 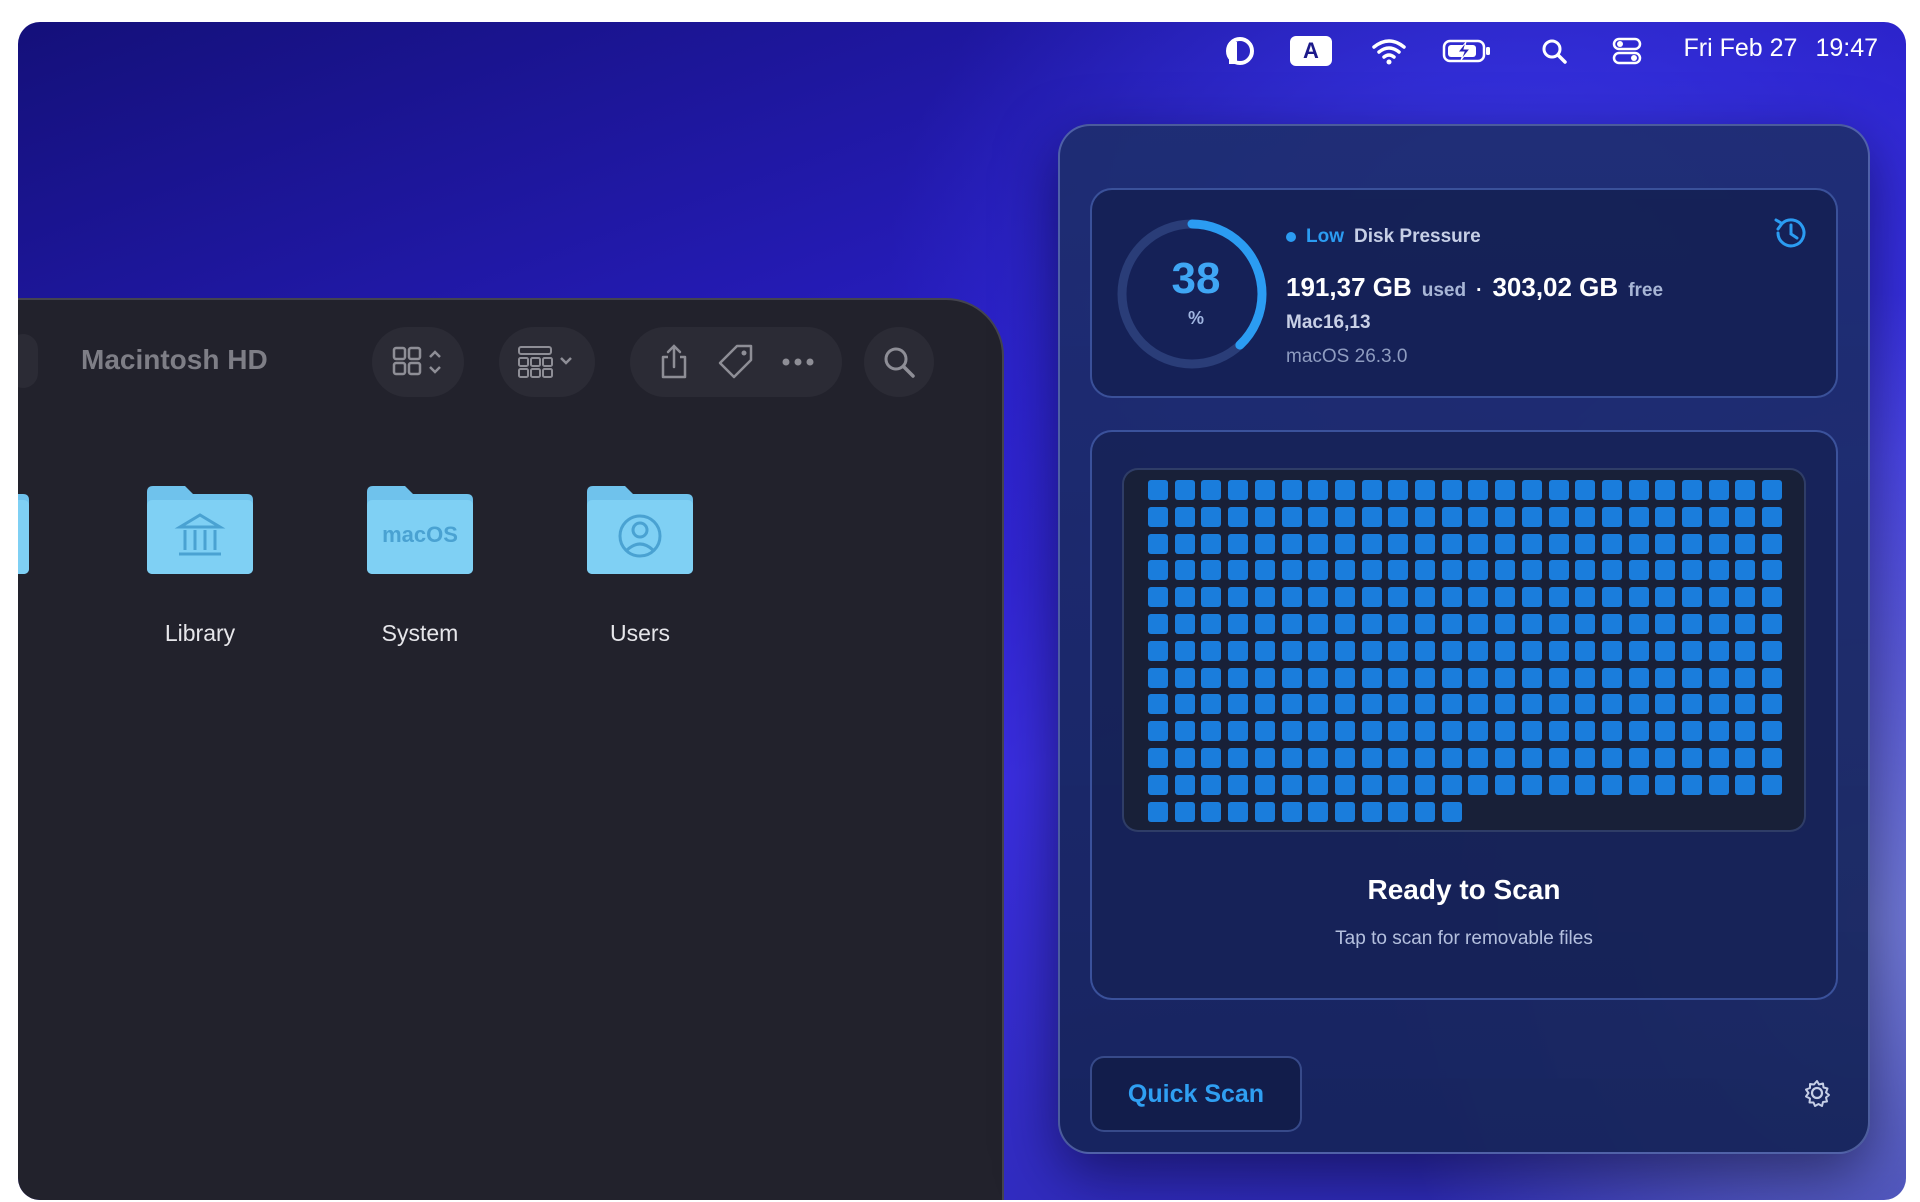 What do you see at coordinates (1464, 938) in the screenshot?
I see `ready-subtitle: Tap to scan for removable files` at bounding box center [1464, 938].